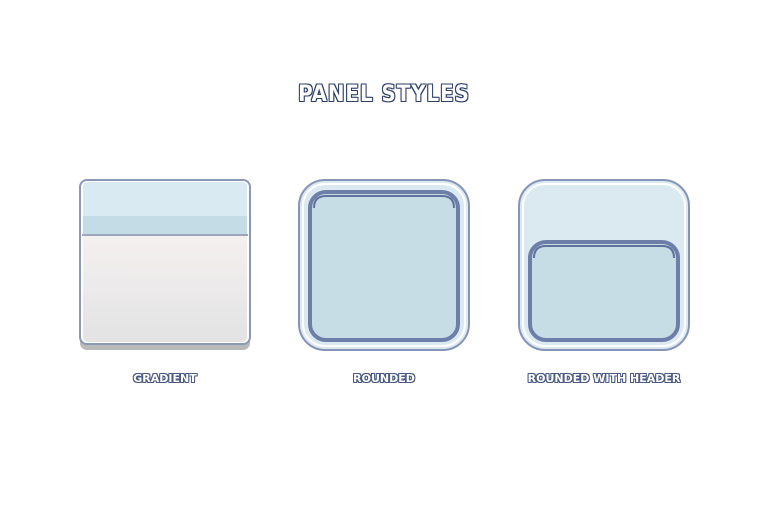  I want to click on caption-gradient: Gradient, so click(165, 378).